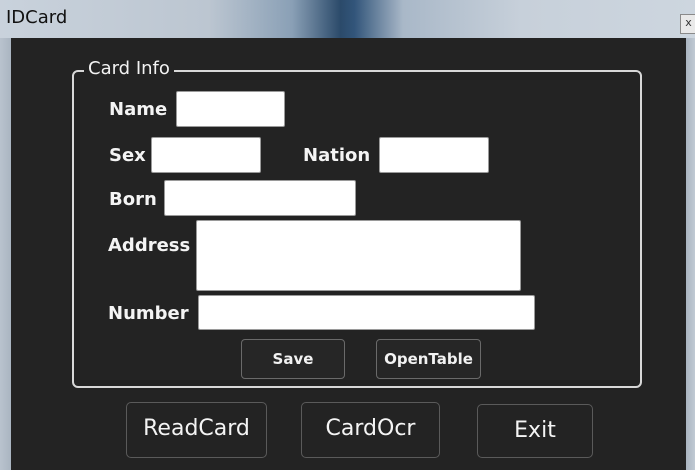 This screenshot has height=470, width=695. I want to click on exit-button: Exit, so click(535, 431).